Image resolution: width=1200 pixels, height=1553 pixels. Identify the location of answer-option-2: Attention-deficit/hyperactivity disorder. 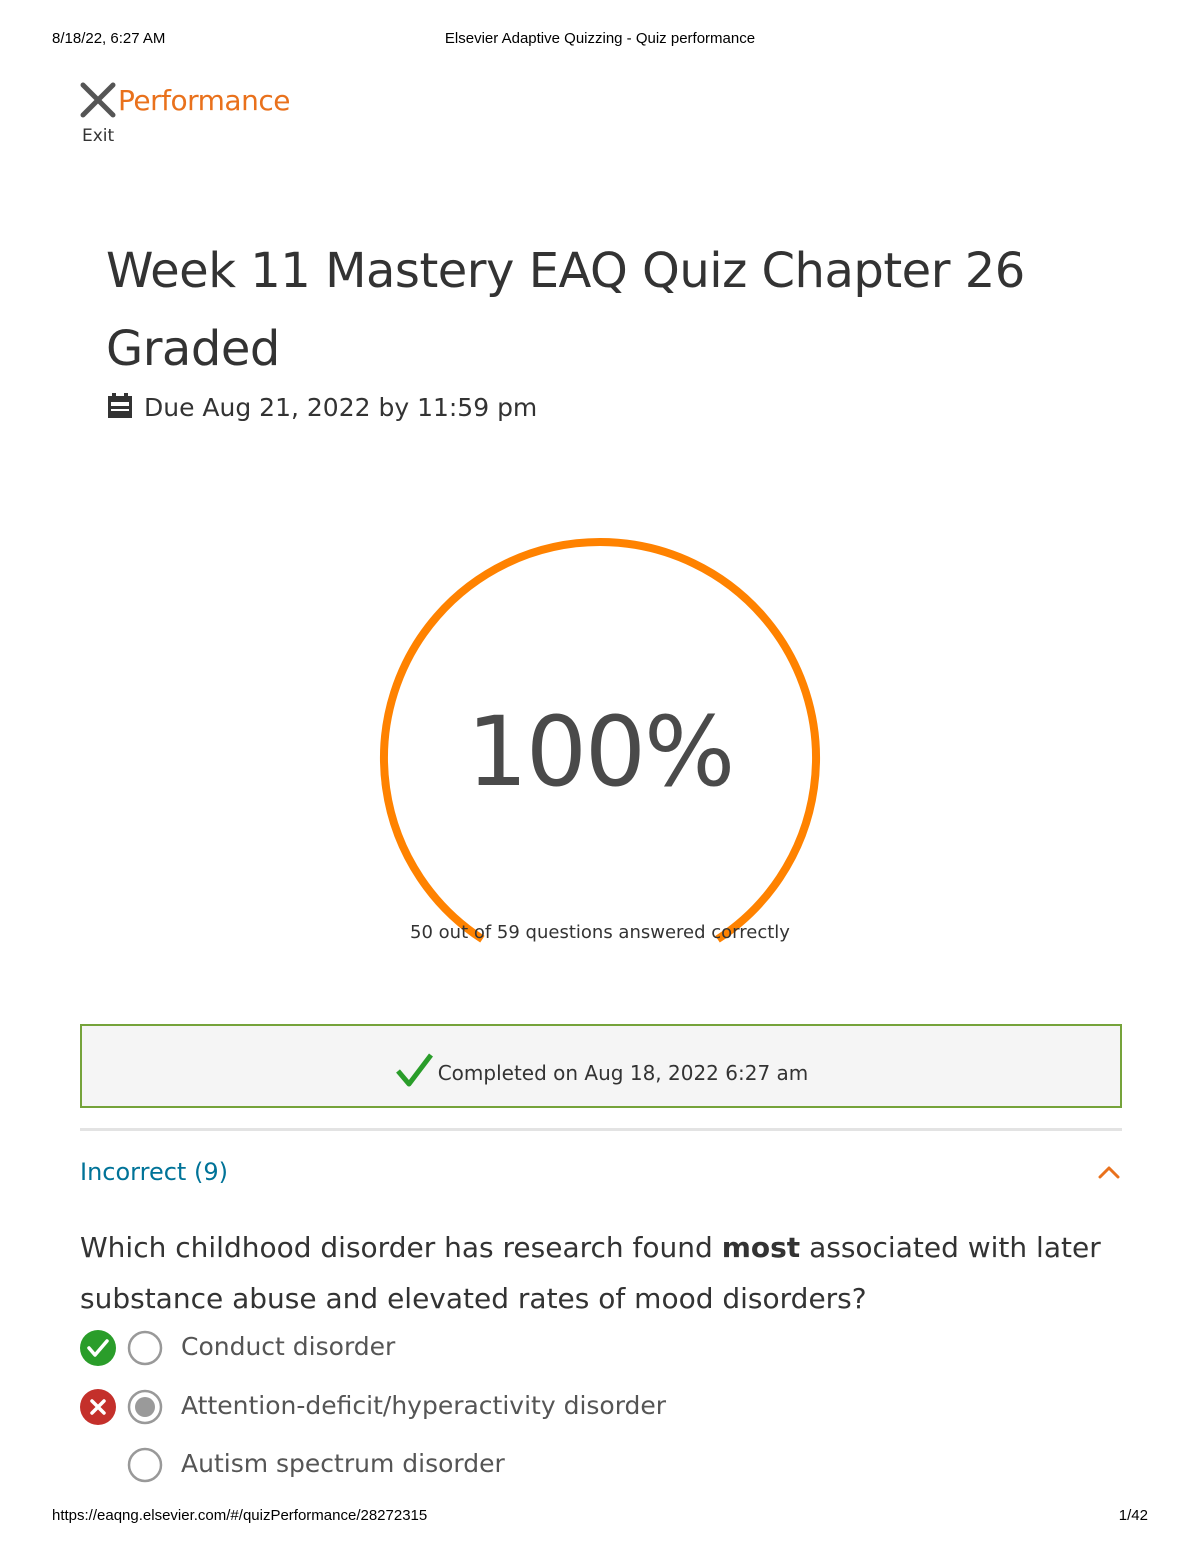
(530, 1407).